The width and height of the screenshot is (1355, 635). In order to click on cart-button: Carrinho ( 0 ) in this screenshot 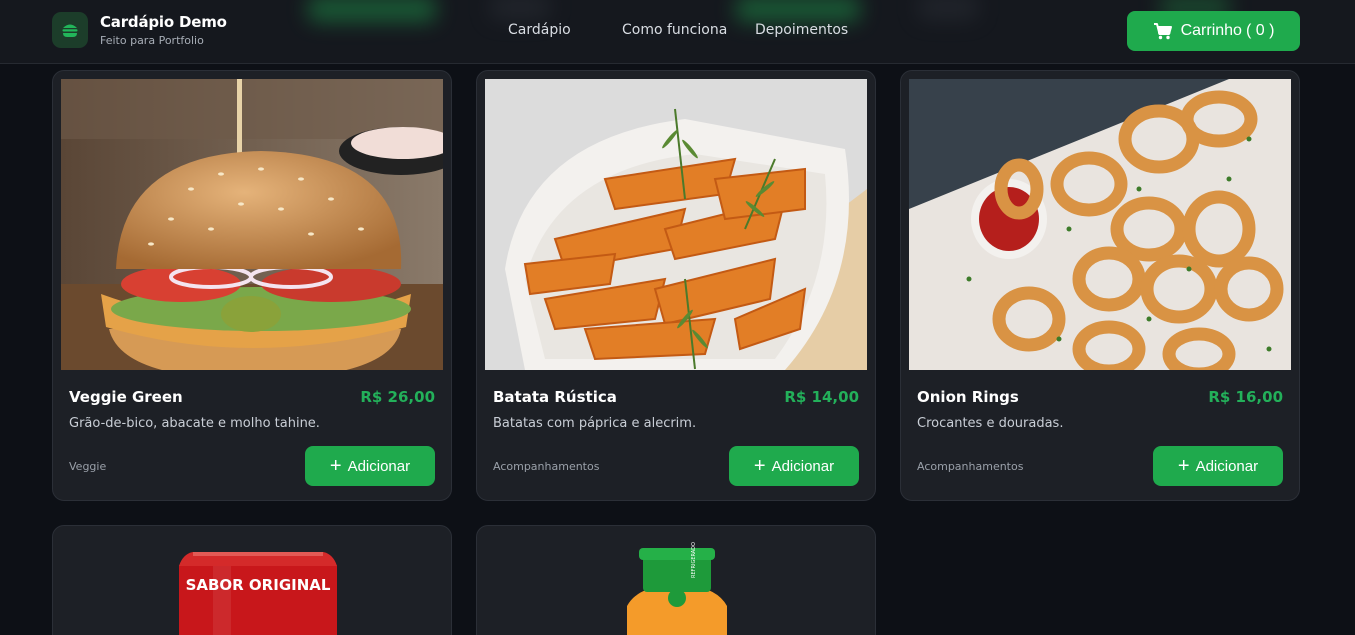, I will do `click(1213, 31)`.